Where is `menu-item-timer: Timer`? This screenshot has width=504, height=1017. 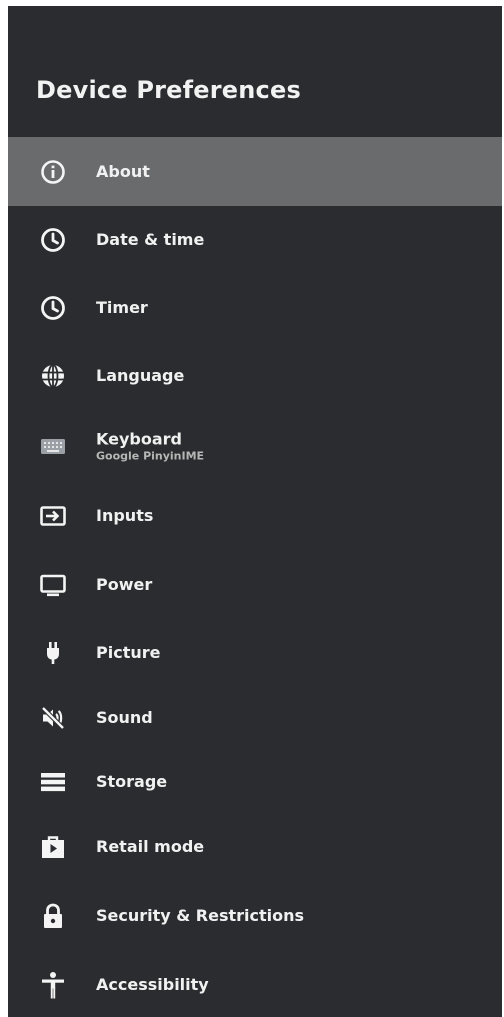
menu-item-timer: Timer is located at coordinates (255, 308).